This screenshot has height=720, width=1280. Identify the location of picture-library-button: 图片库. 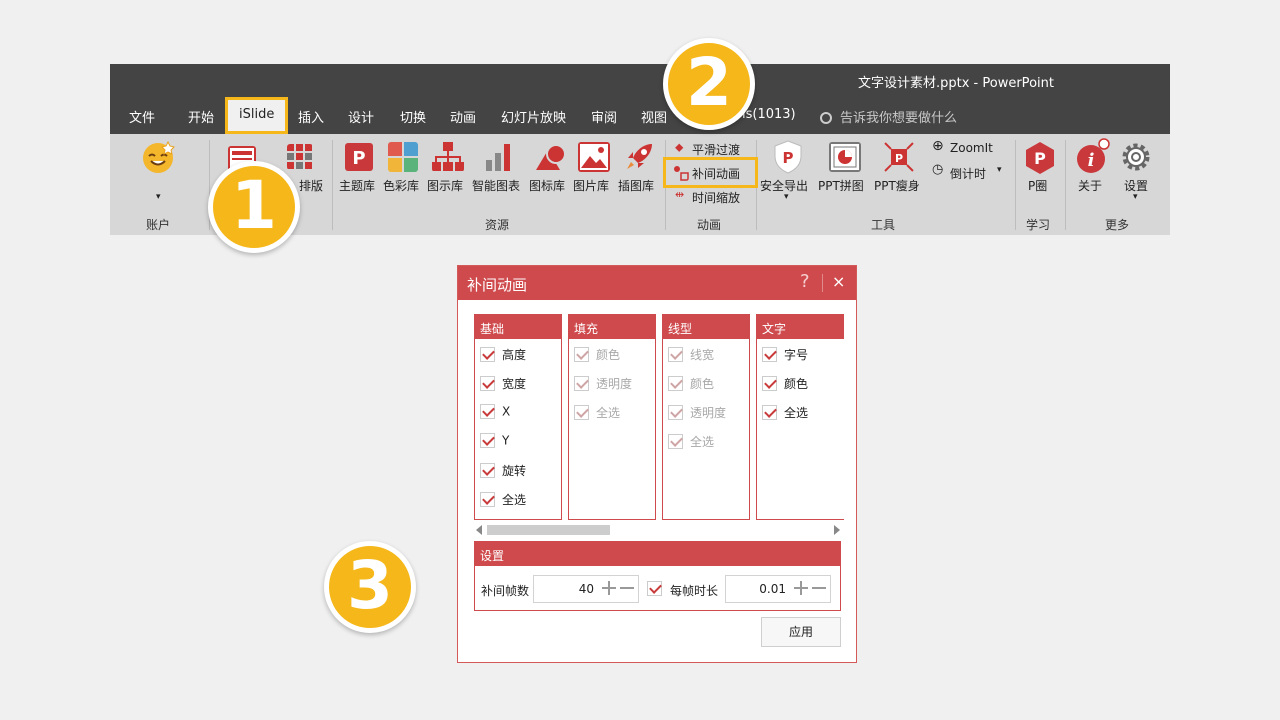
(591, 185).